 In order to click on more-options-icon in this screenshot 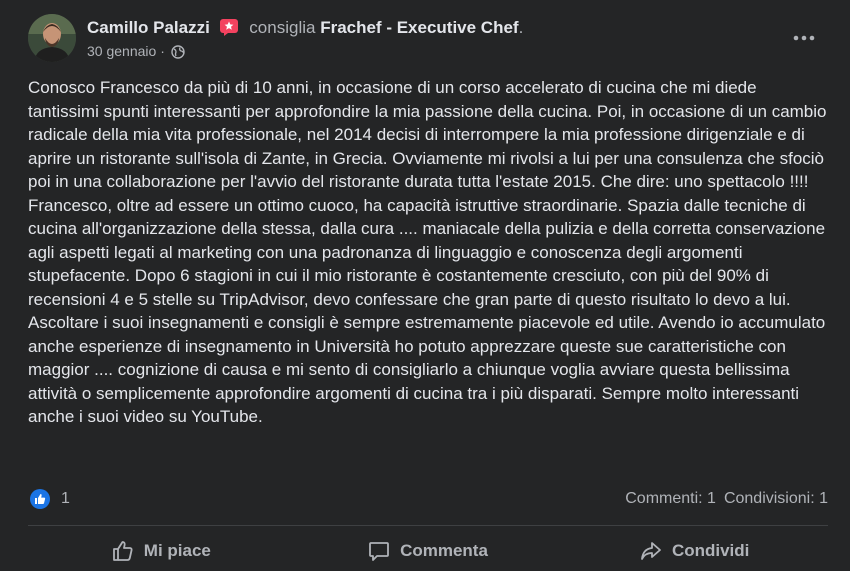, I will do `click(804, 38)`.